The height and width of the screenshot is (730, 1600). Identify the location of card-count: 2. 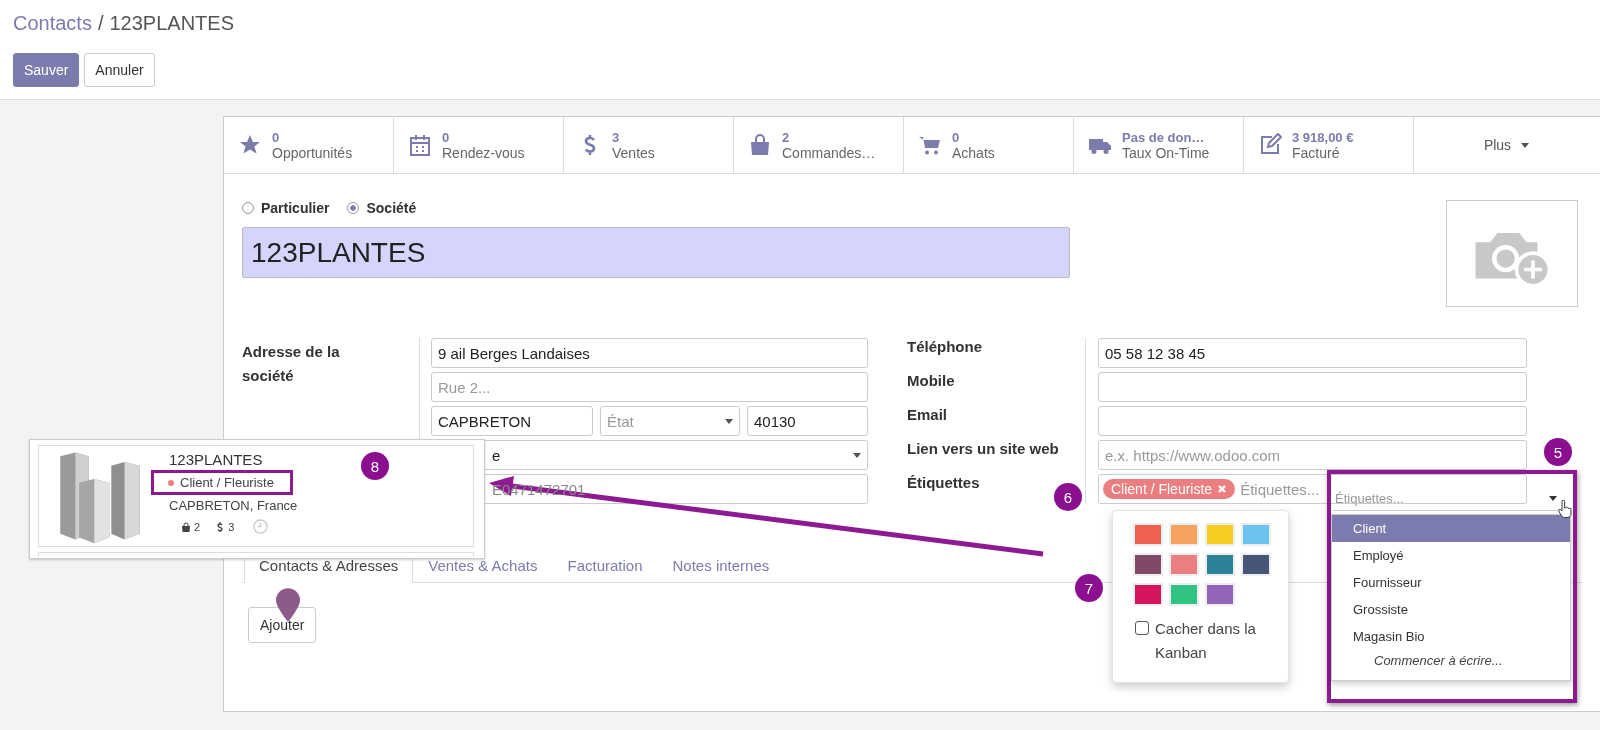
(197, 526).